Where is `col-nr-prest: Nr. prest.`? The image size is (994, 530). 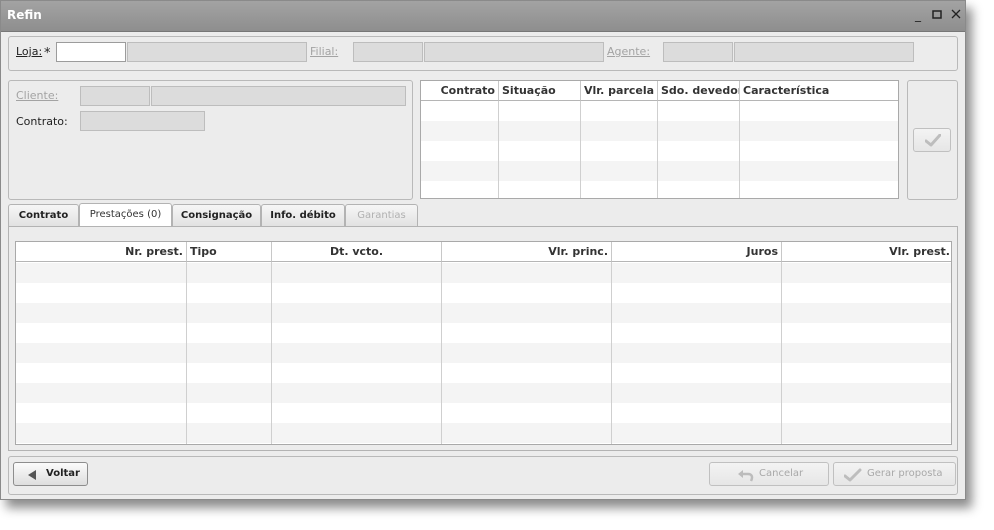 col-nr-prest: Nr. prest. is located at coordinates (101, 252).